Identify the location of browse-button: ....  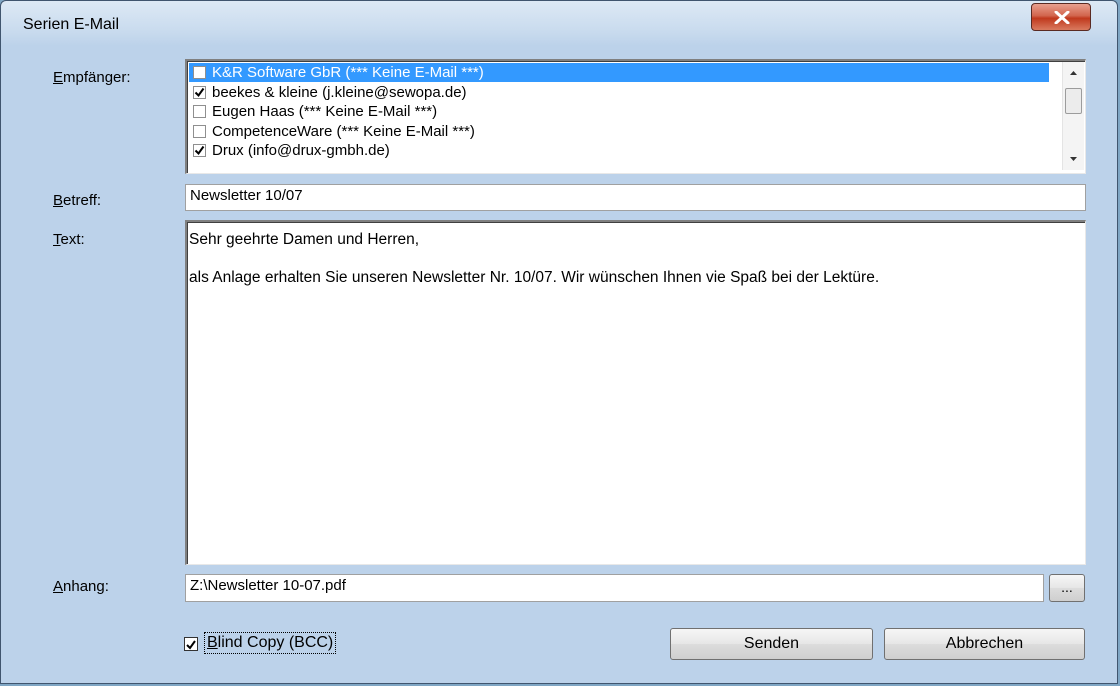
(1067, 588).